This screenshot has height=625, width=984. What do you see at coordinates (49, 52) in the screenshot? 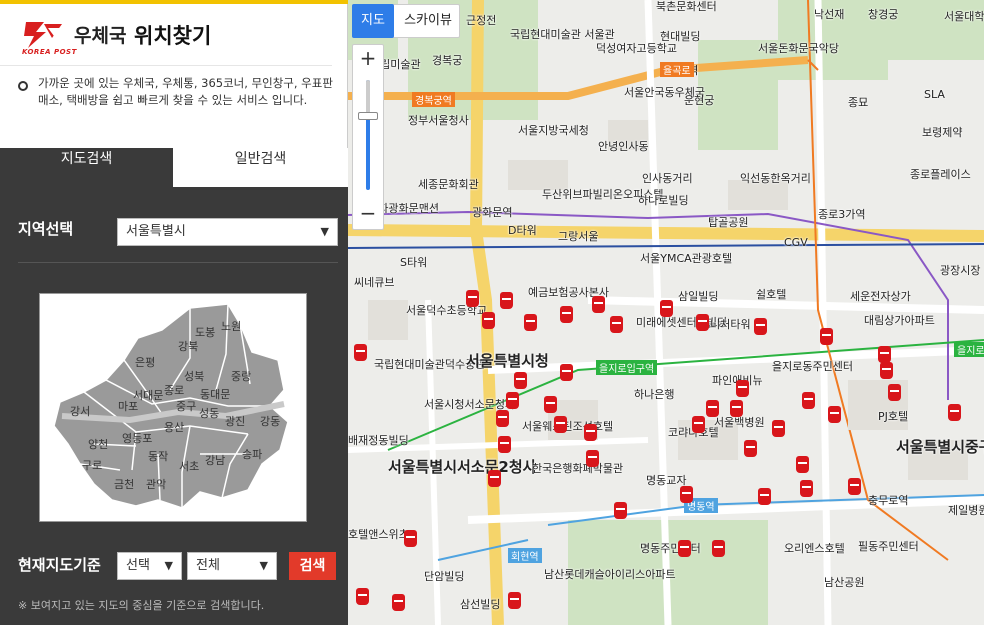
I see `logo-caption: KOREA POST` at bounding box center [49, 52].